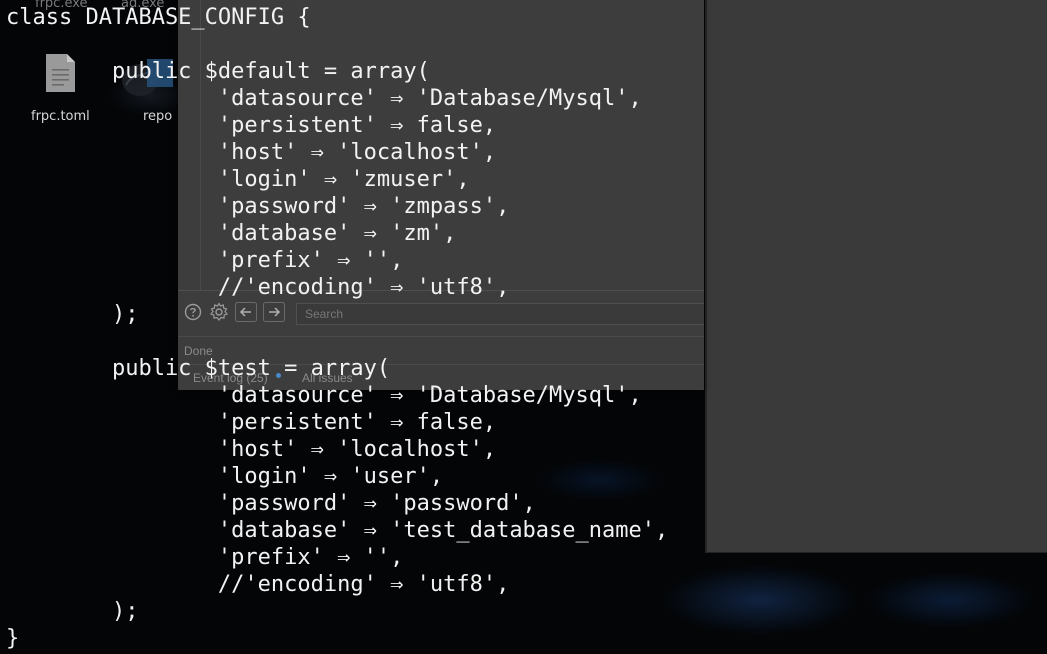 Image resolution: width=1047 pixels, height=654 pixels. Describe the element at coordinates (271, 503) in the screenshot. I see `code-line: 'password' ⇒ 'password',` at that location.